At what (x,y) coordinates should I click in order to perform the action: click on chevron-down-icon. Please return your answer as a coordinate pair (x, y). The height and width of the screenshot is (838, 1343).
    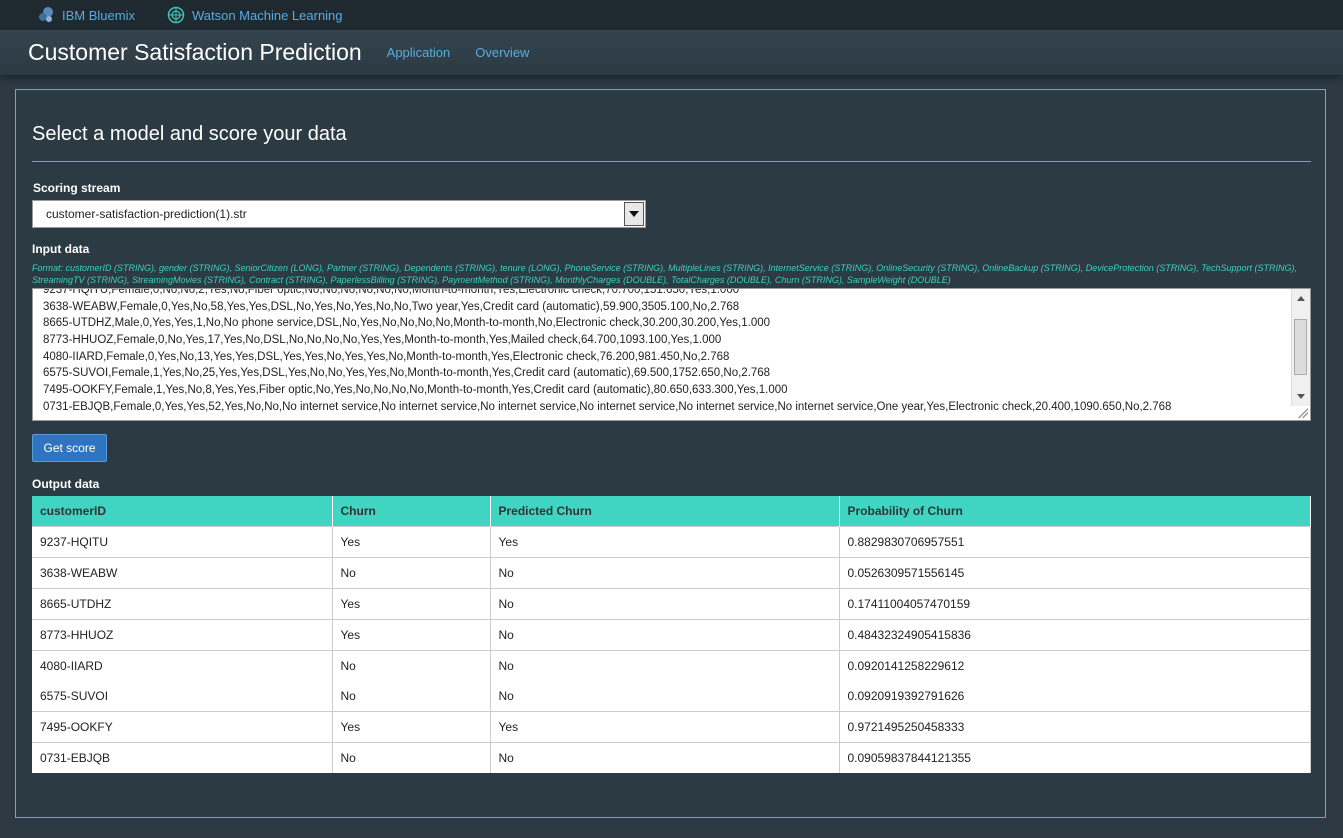
    Looking at the image, I should click on (634, 214).